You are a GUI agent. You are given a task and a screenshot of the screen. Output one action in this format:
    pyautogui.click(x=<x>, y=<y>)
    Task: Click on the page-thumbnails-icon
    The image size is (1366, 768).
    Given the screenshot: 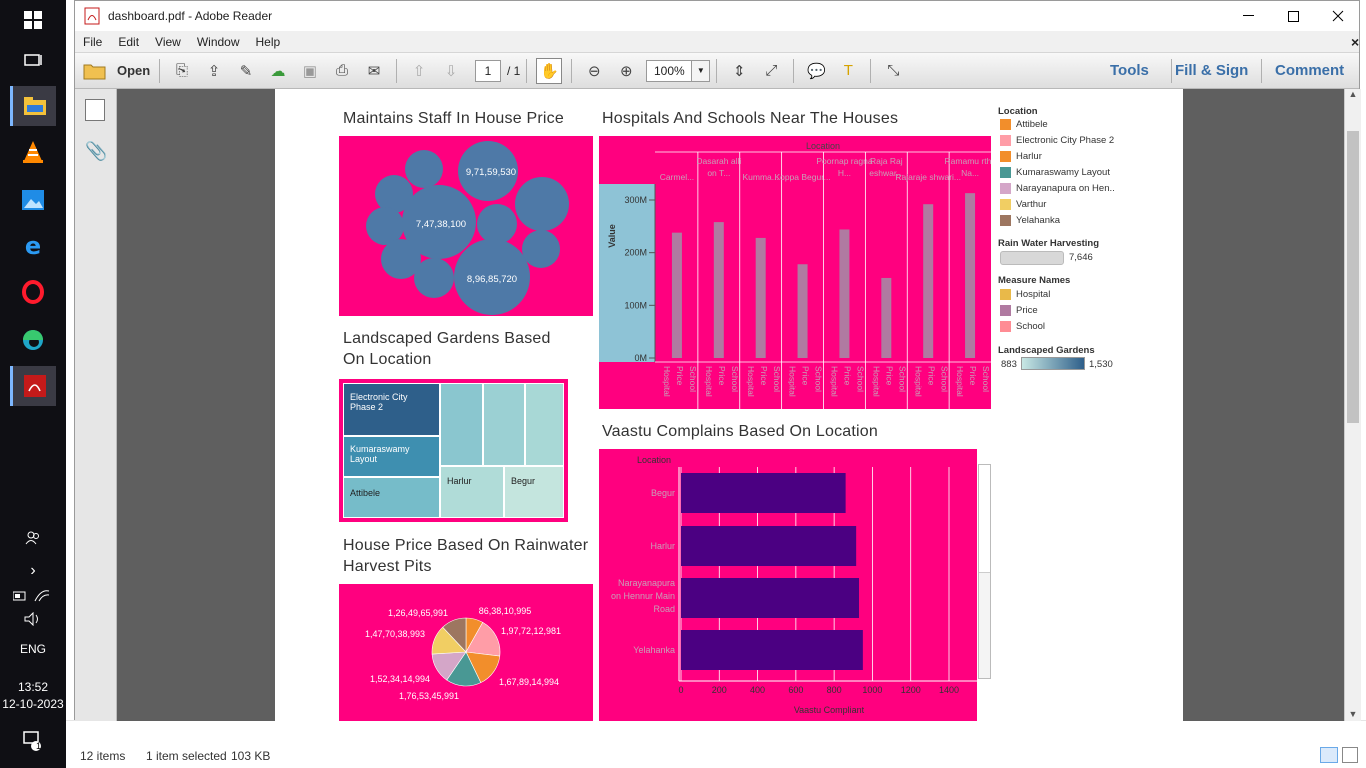 What is the action you would take?
    pyautogui.click(x=95, y=110)
    